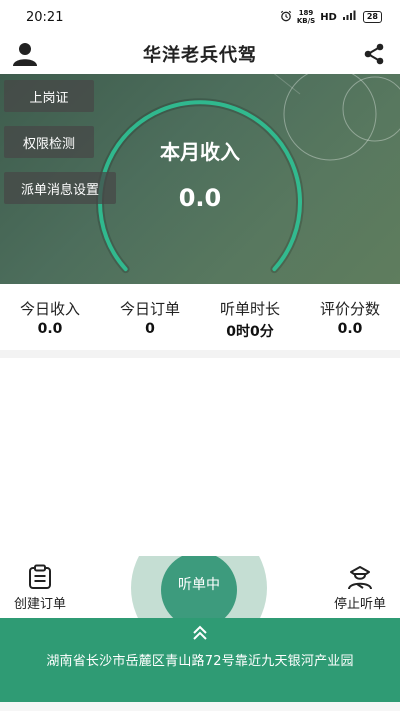 The height and width of the screenshot is (711, 400). What do you see at coordinates (359, 604) in the screenshot?
I see `stop-listening-label: 停止听单` at bounding box center [359, 604].